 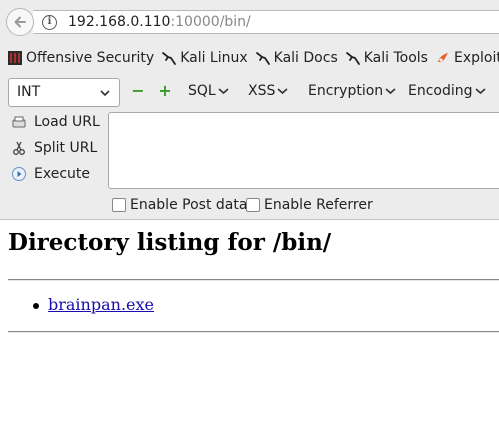 I want to click on back-button, so click(x=20, y=22).